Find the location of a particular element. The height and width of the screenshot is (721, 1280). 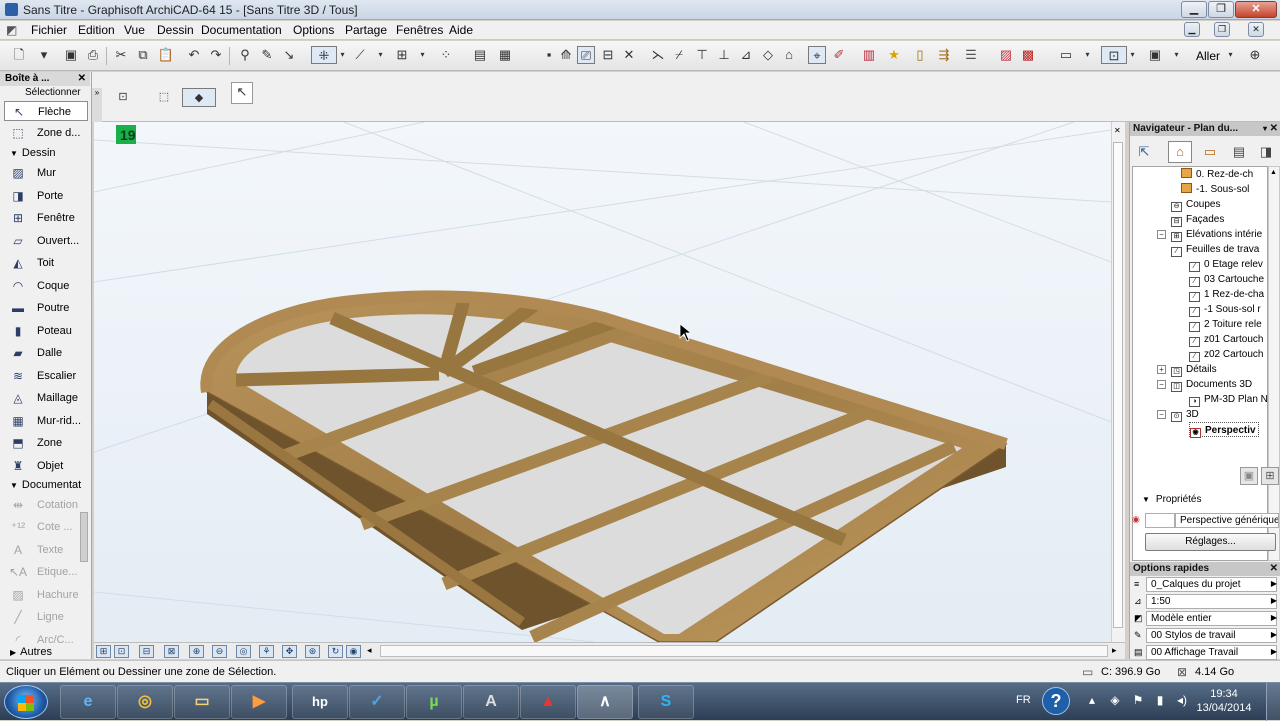

trace-icon: ⎚ is located at coordinates (586, 55).